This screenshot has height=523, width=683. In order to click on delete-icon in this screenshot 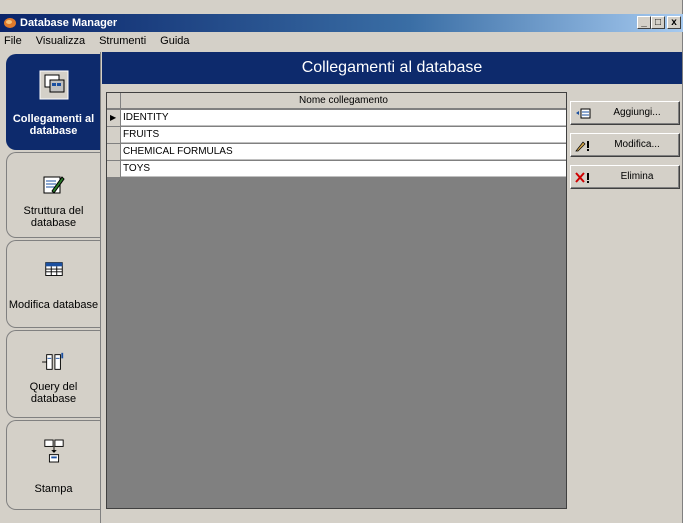, I will do `click(582, 177)`.